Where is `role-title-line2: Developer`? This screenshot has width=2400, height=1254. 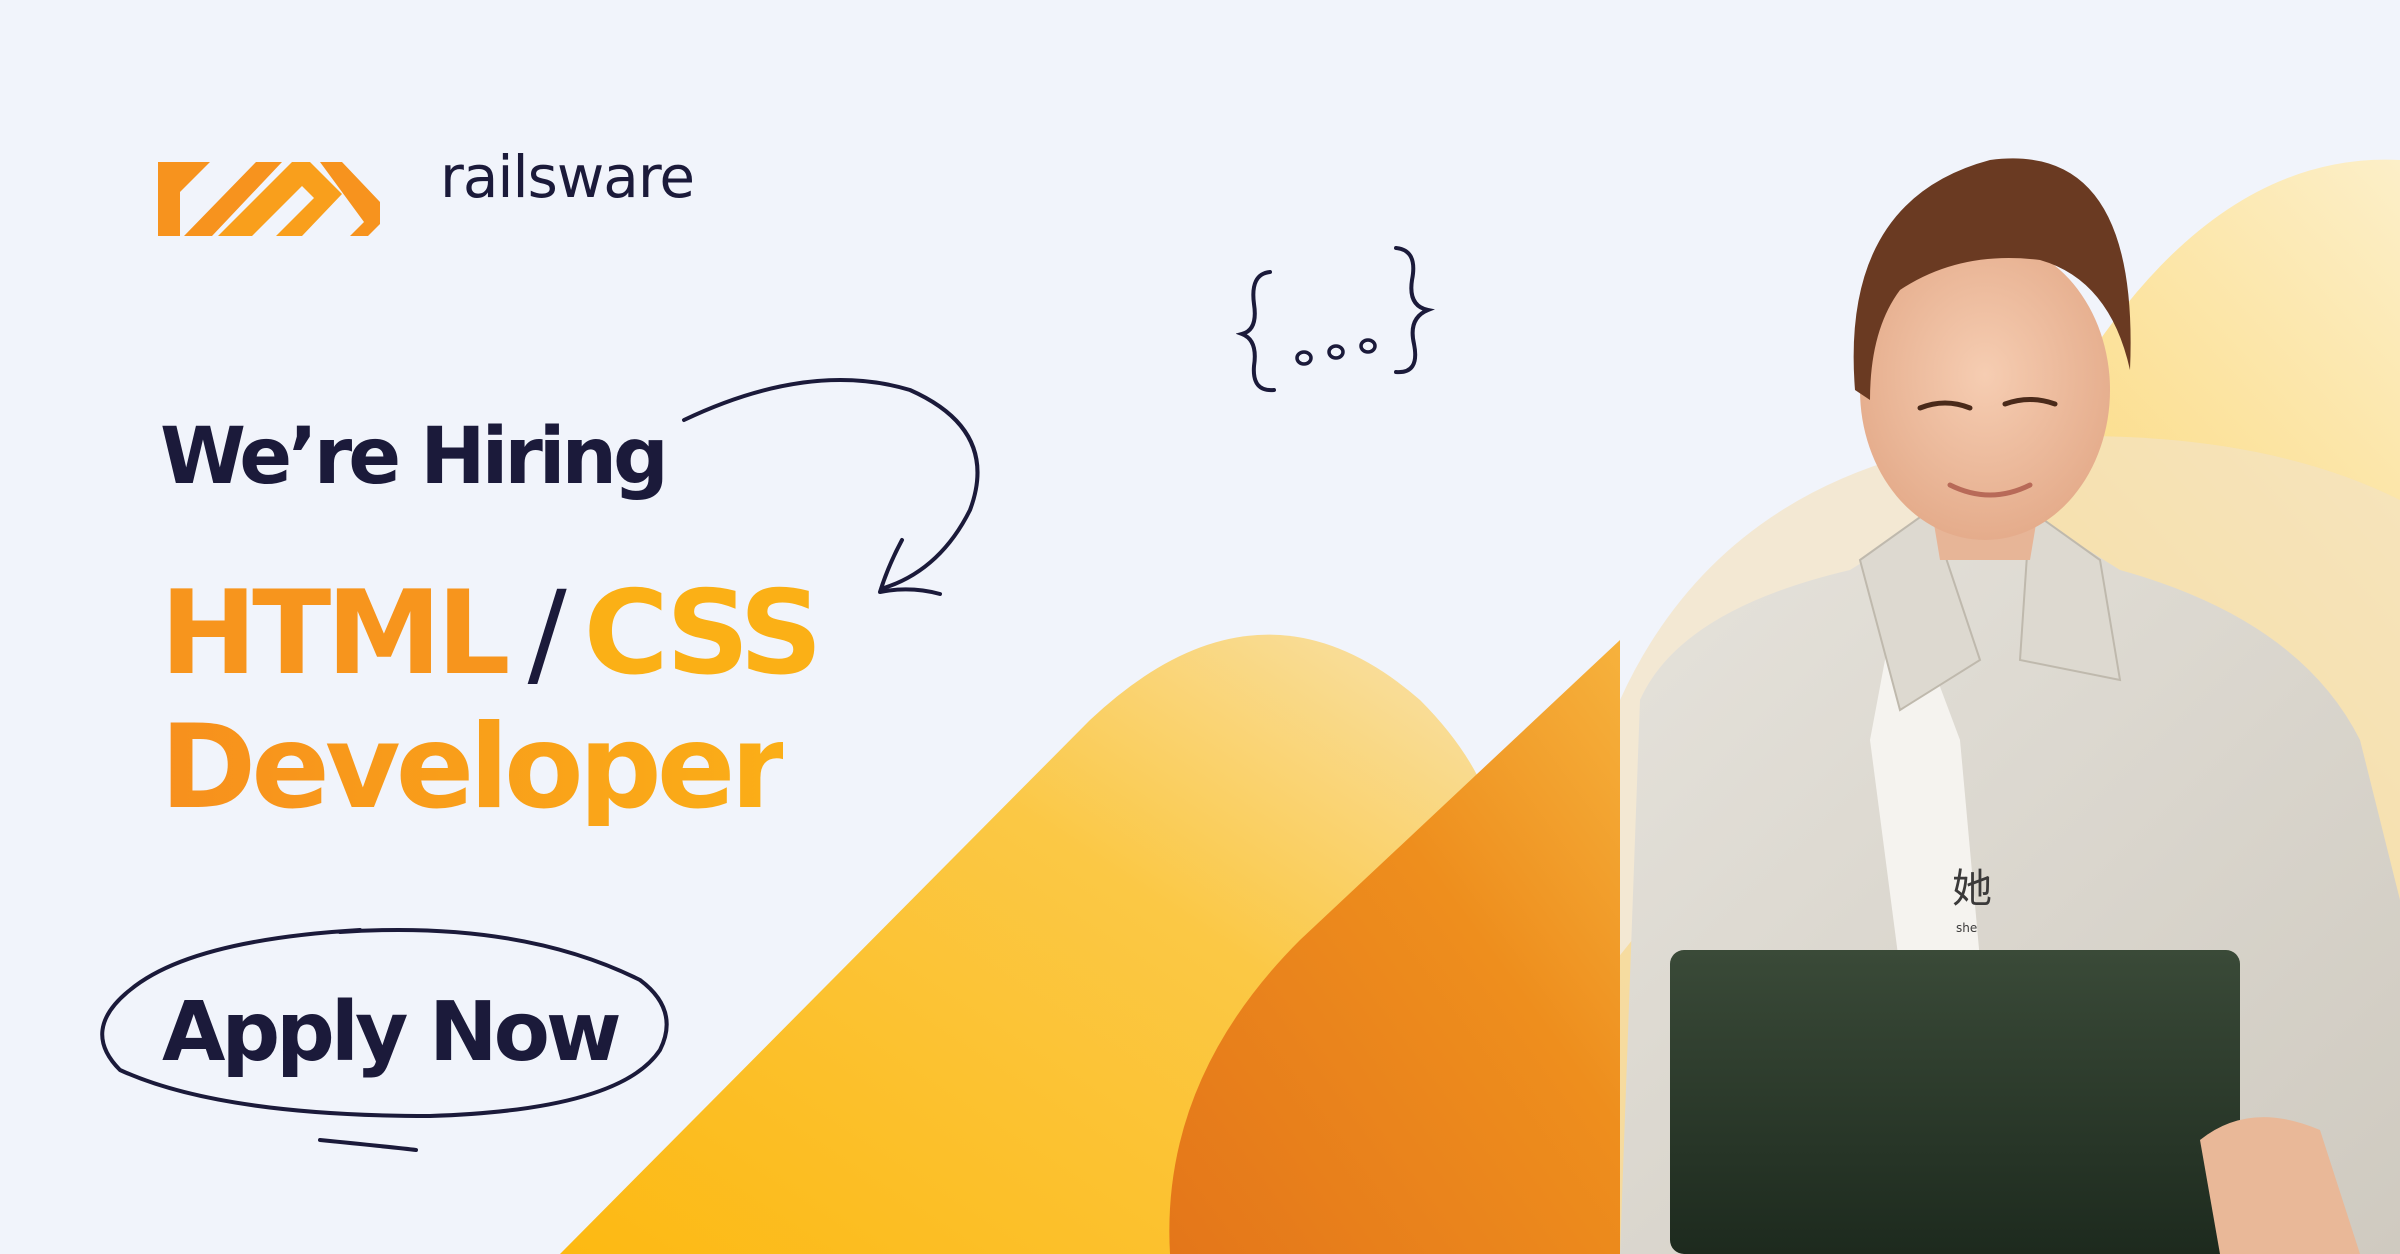 role-title-line2: Developer is located at coordinates (474, 767).